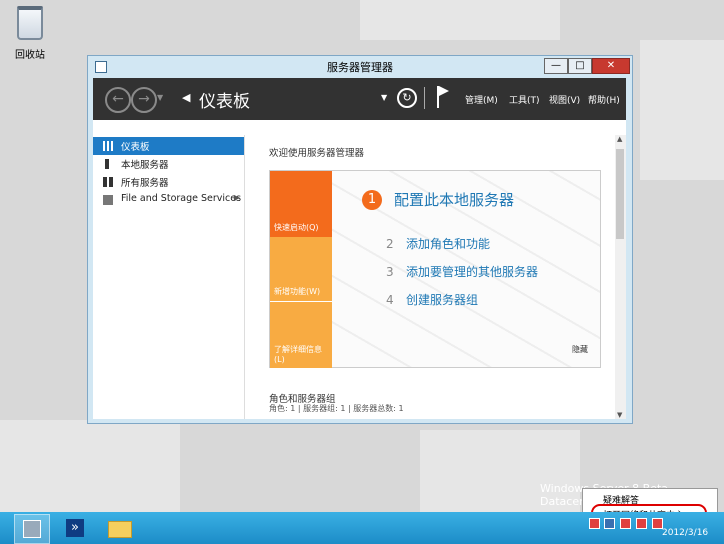 This screenshot has height=544, width=724. What do you see at coordinates (362, 528) in the screenshot?
I see `taskbar: »` at bounding box center [362, 528].